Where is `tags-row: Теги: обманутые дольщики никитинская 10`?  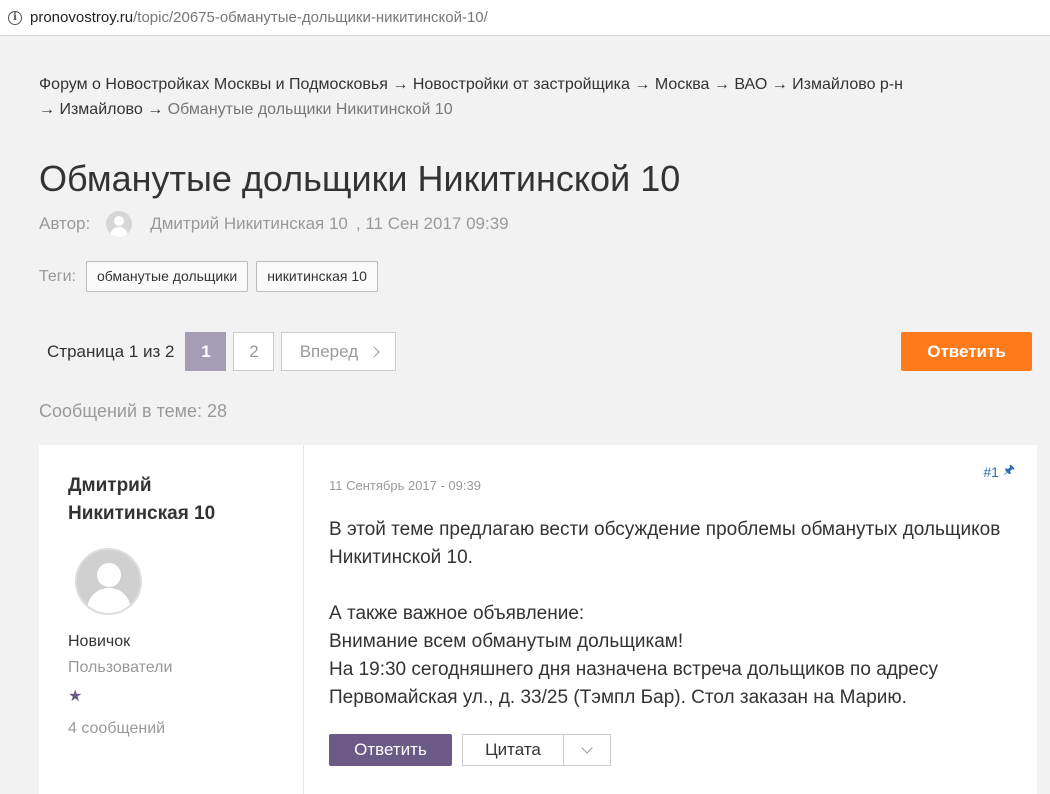 tags-row: Теги: обманутые дольщики никитинская 10 is located at coordinates (212, 276).